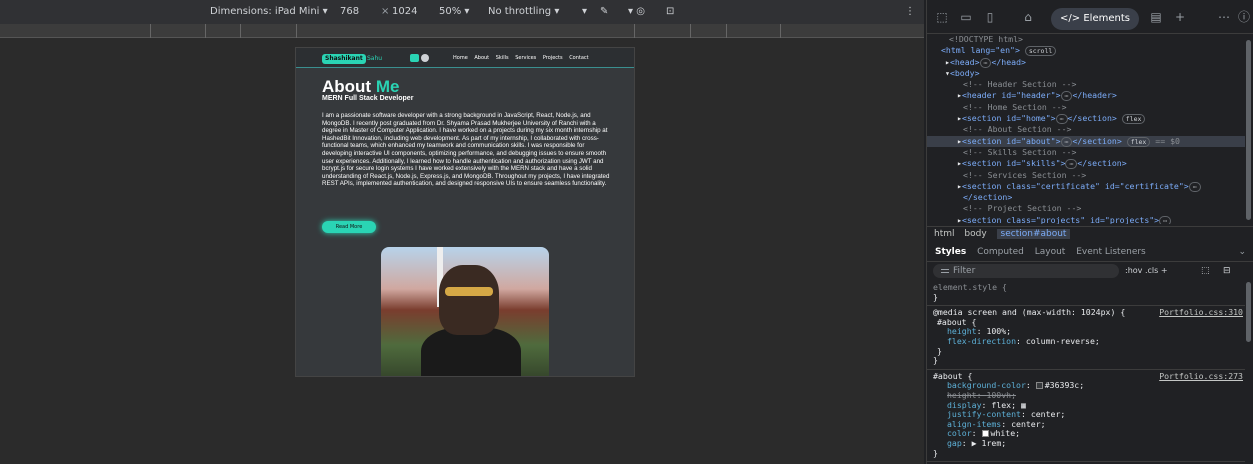  I want to click on dom-node: <html lang="en"> scroll, so click(1086, 51).